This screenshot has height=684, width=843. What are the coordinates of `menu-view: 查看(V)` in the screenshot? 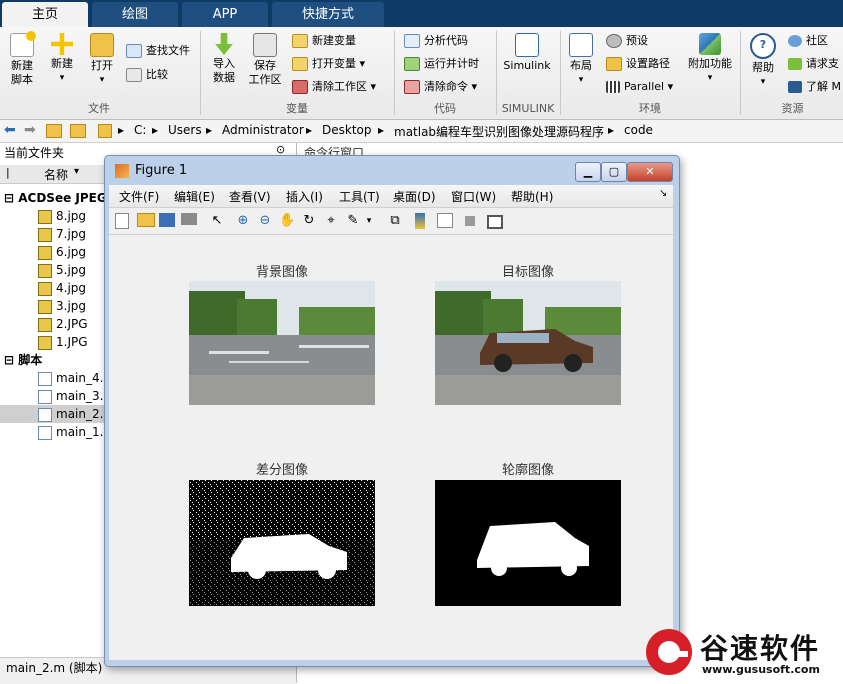 It's located at (250, 196).